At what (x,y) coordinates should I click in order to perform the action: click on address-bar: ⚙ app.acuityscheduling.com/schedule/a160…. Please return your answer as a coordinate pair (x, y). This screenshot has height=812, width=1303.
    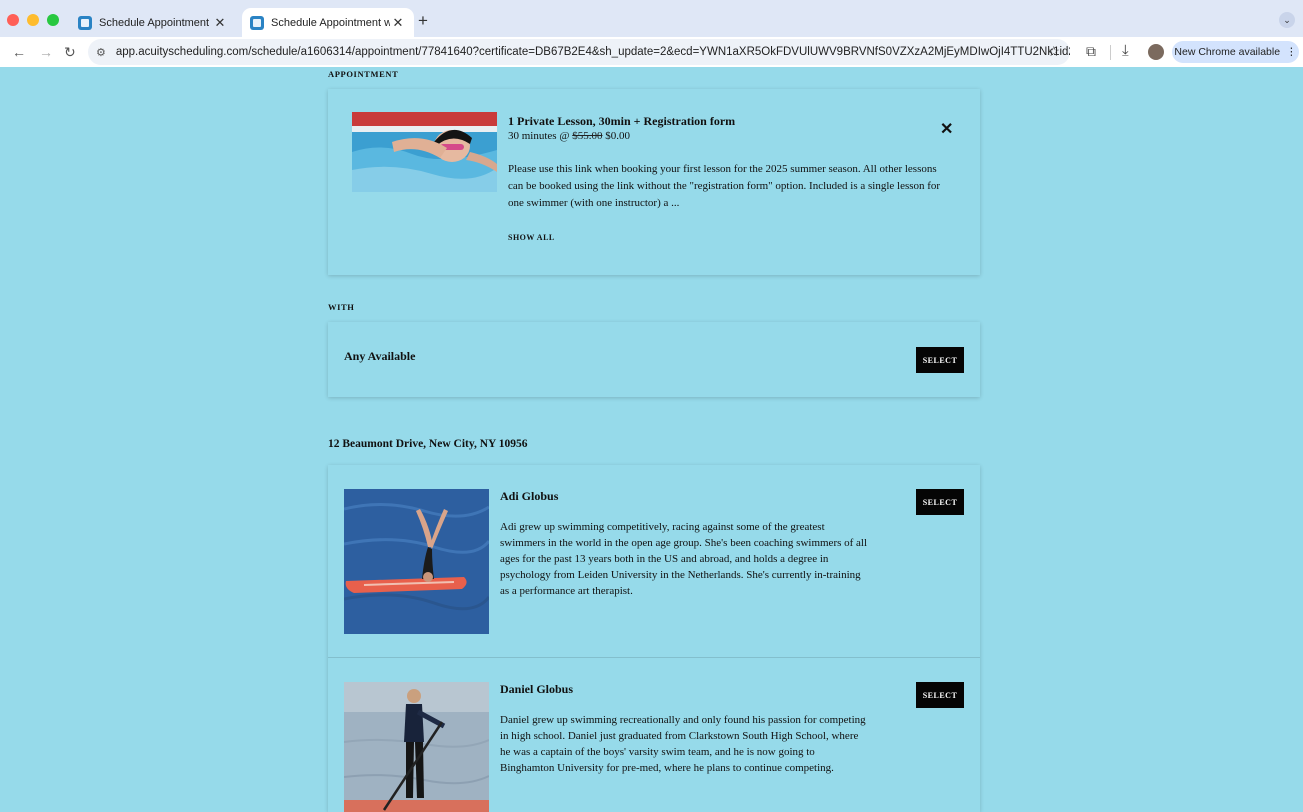
    Looking at the image, I should click on (579, 52).